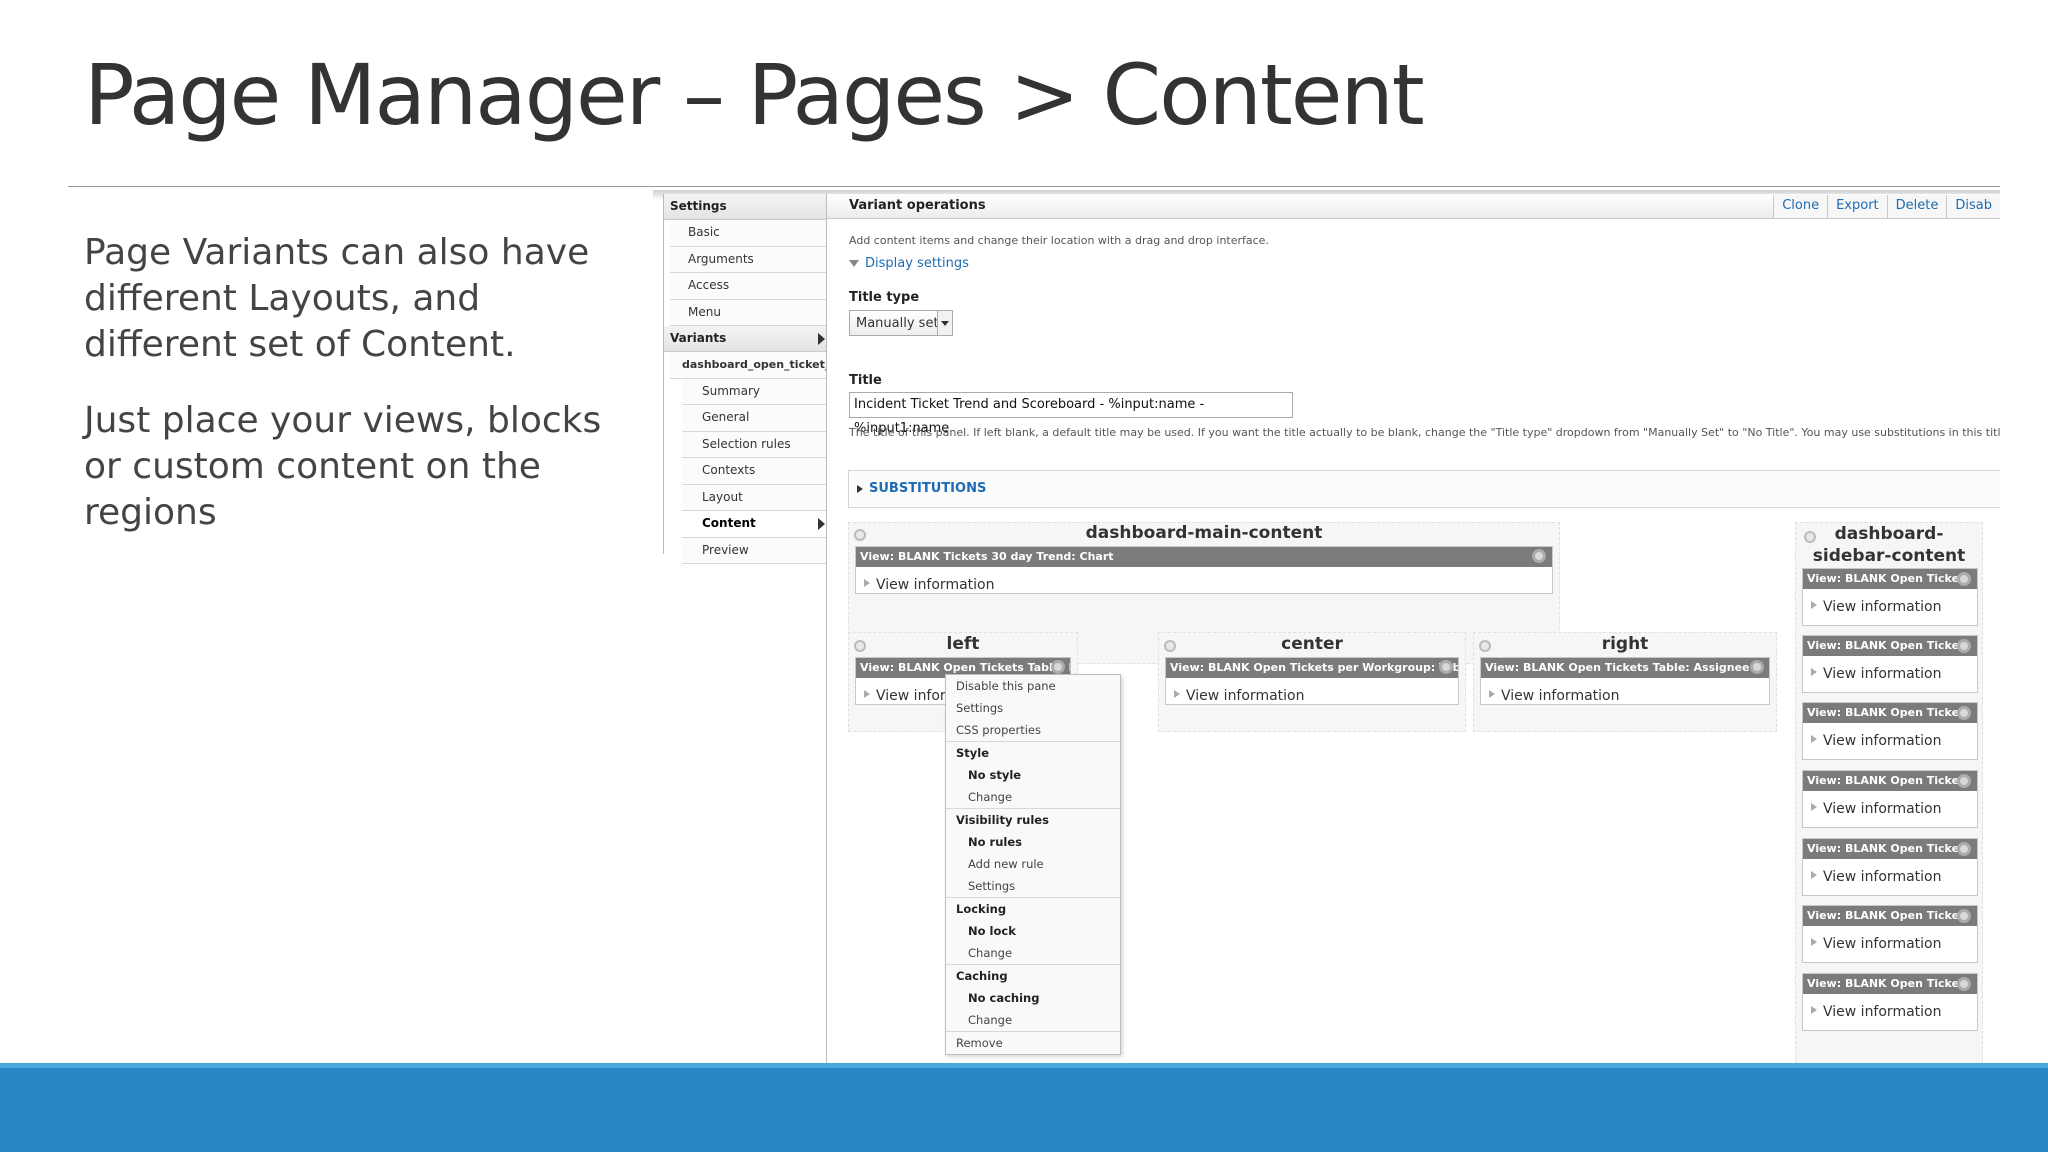 This screenshot has height=1152, width=2048. What do you see at coordinates (901, 323) in the screenshot?
I see `title-type-select: Manually set` at bounding box center [901, 323].